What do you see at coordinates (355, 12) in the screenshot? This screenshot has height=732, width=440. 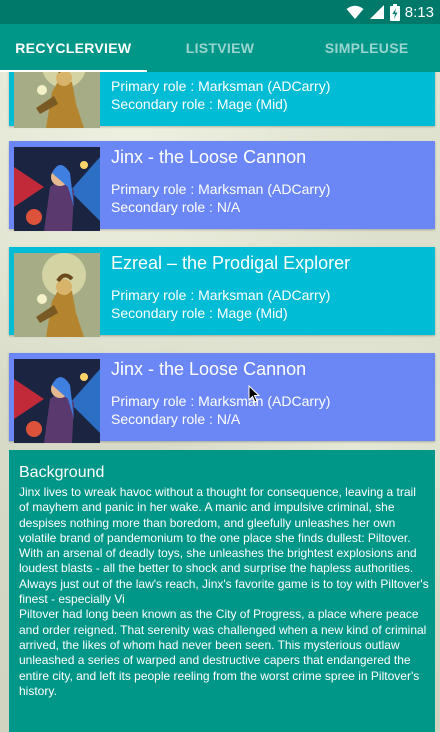 I see `wifi-icon` at bounding box center [355, 12].